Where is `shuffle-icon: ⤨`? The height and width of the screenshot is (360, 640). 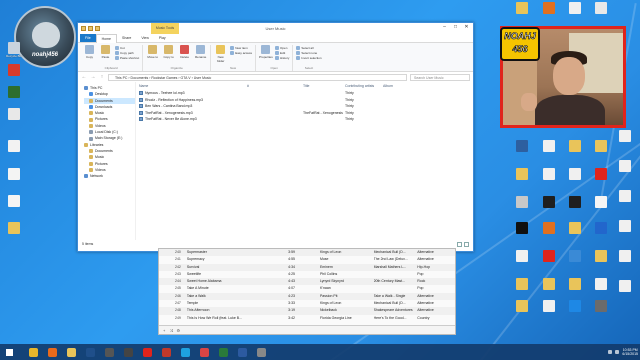 shuffle-icon: ⤨ is located at coordinates (170, 330).